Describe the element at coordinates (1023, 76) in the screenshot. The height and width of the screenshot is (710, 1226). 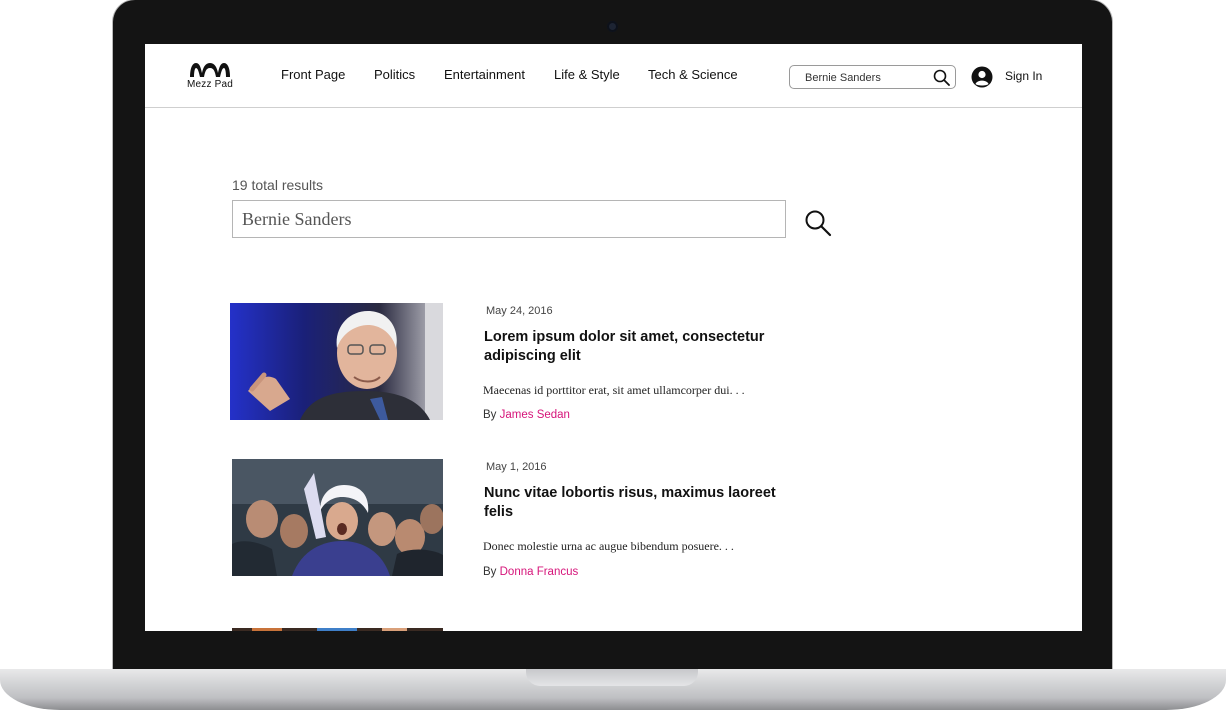
I see `sign-in-link: Sign In` at that location.